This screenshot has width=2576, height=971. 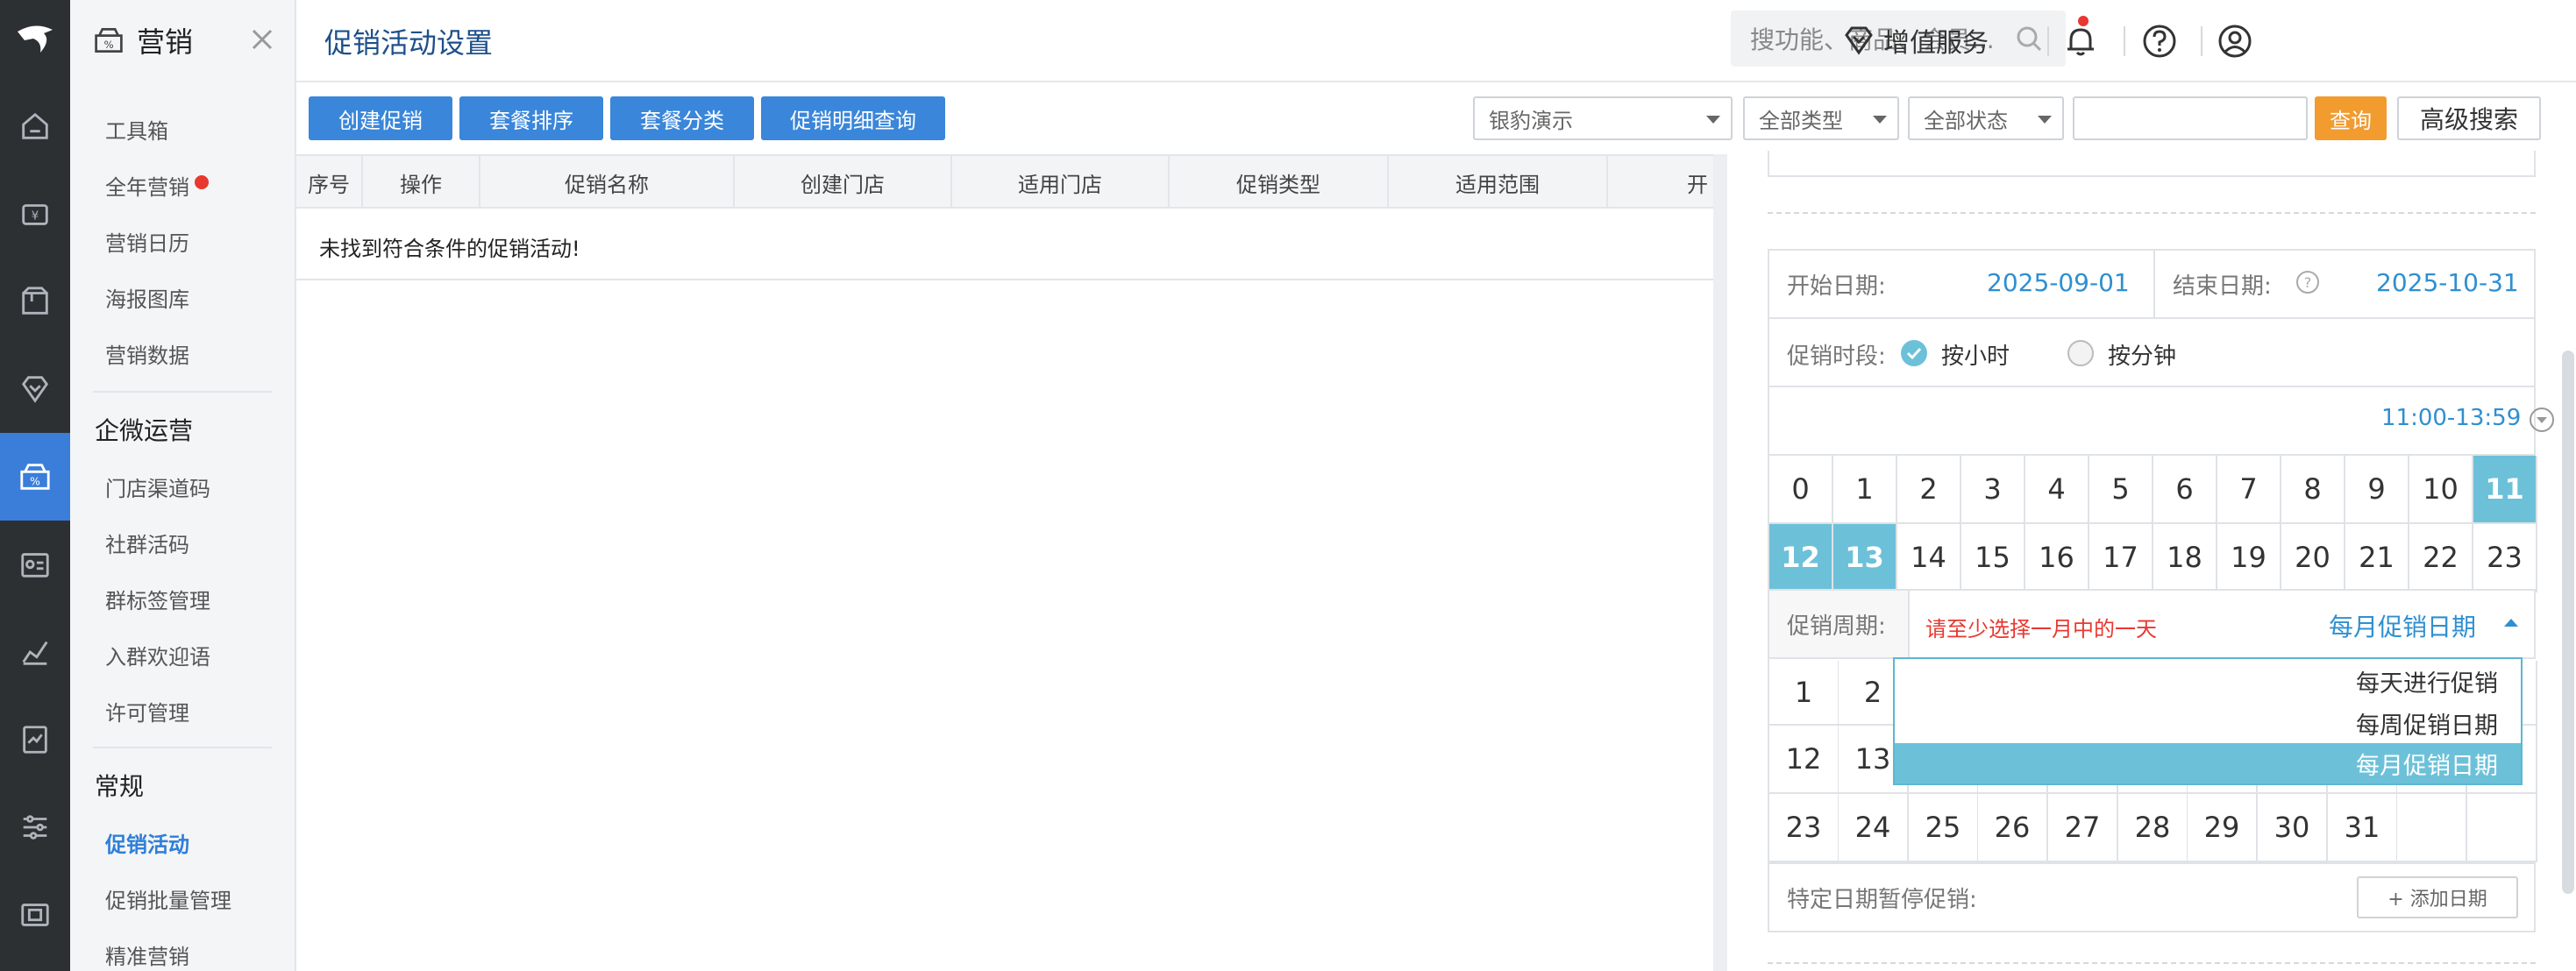 I want to click on day-cell: 31, so click(x=2363, y=828).